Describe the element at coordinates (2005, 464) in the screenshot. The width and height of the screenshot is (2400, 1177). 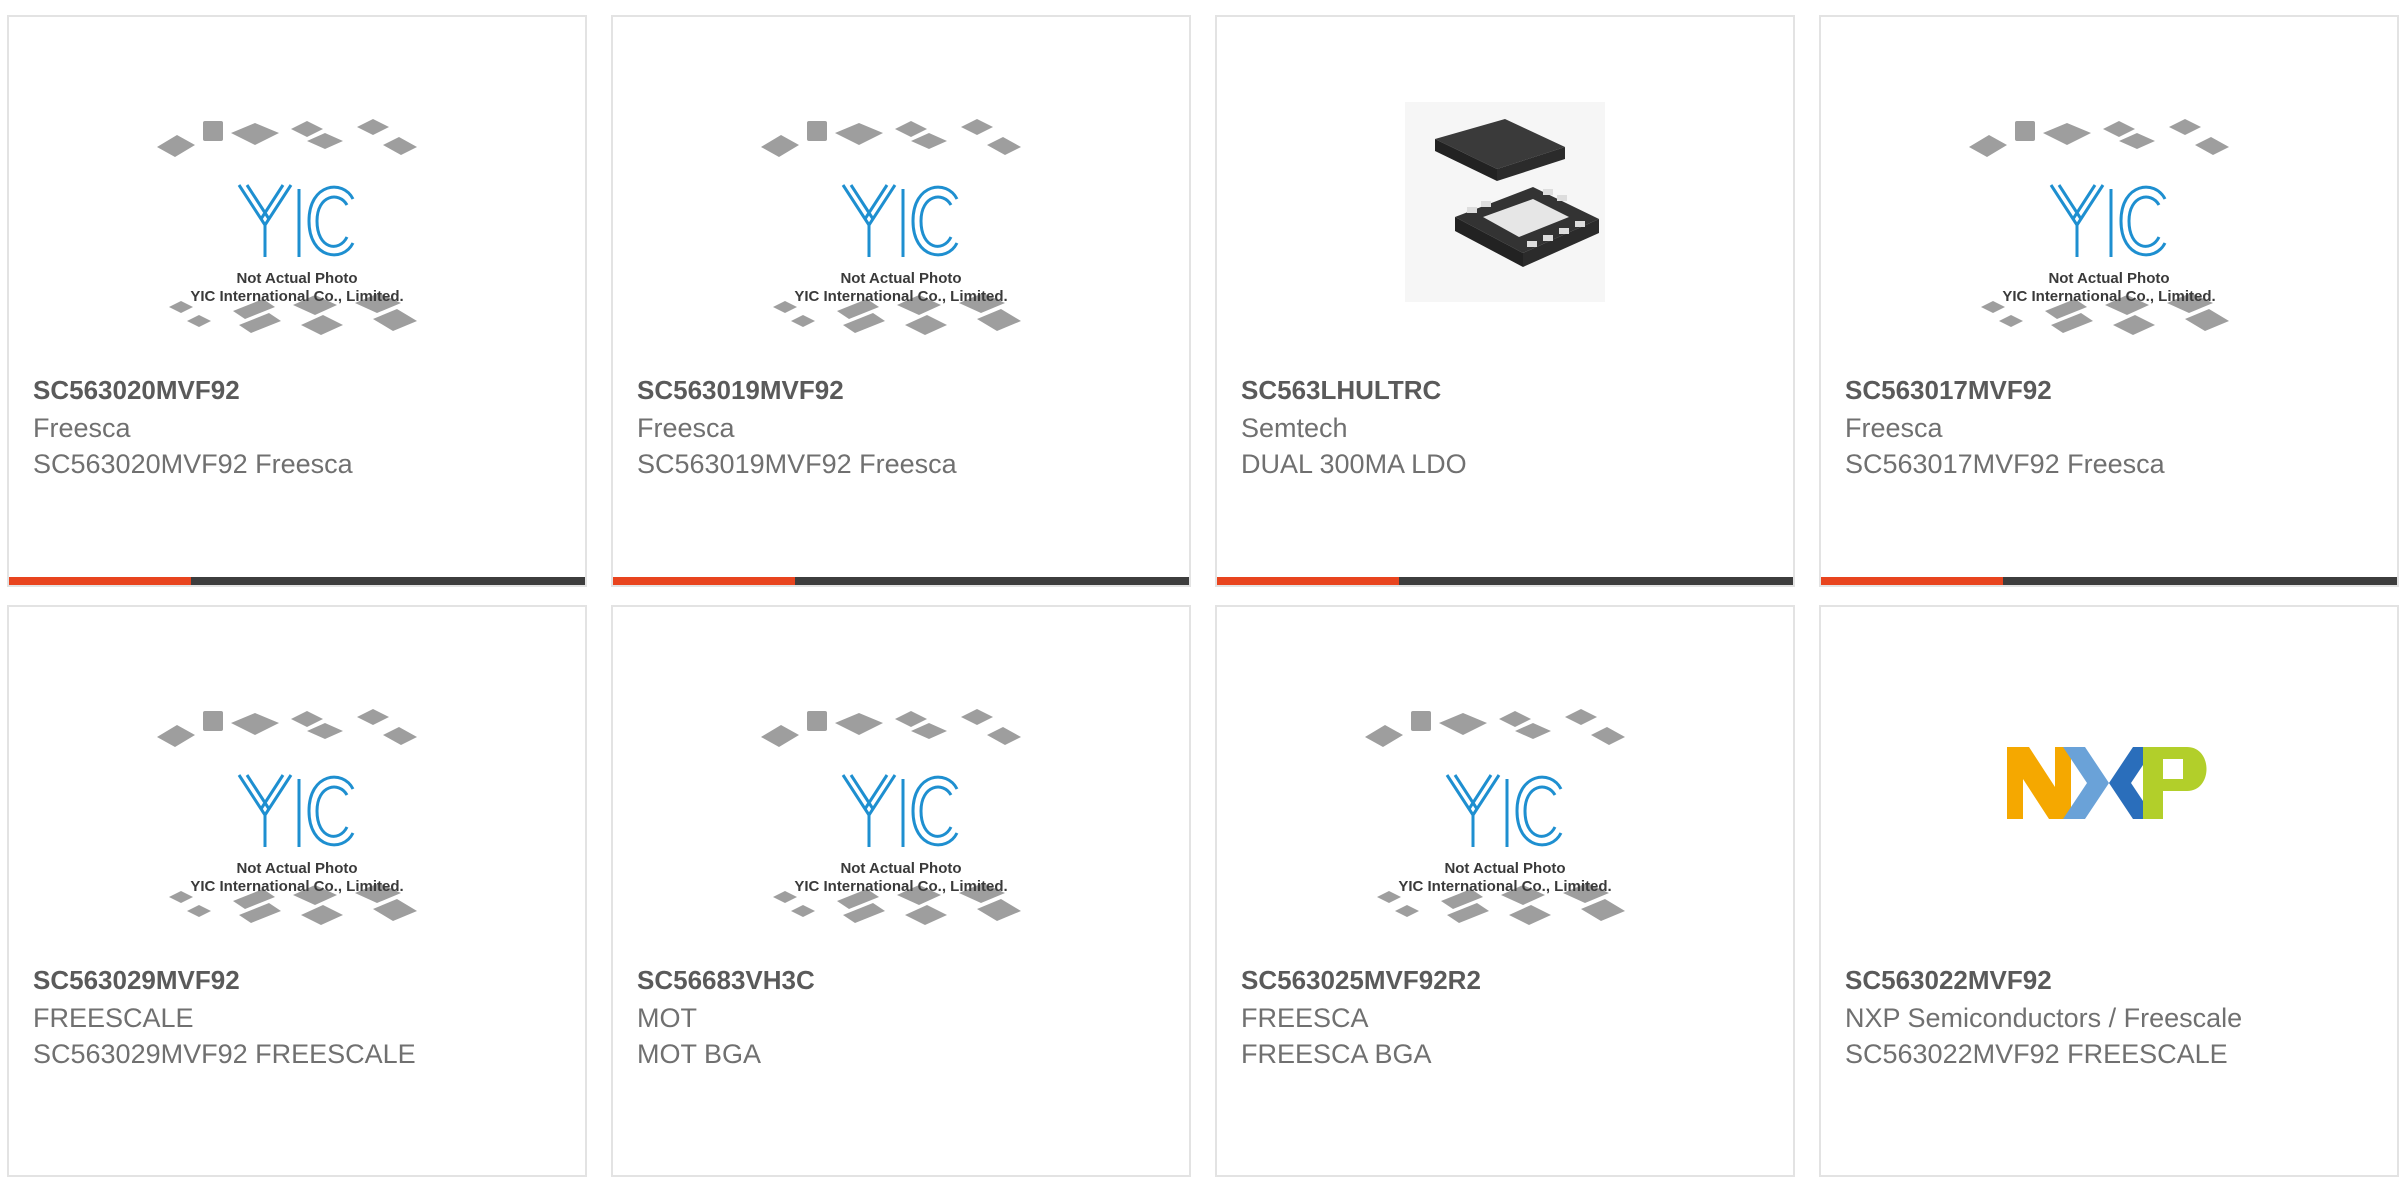
I see `description: SC563017MVF92 Freesca` at that location.